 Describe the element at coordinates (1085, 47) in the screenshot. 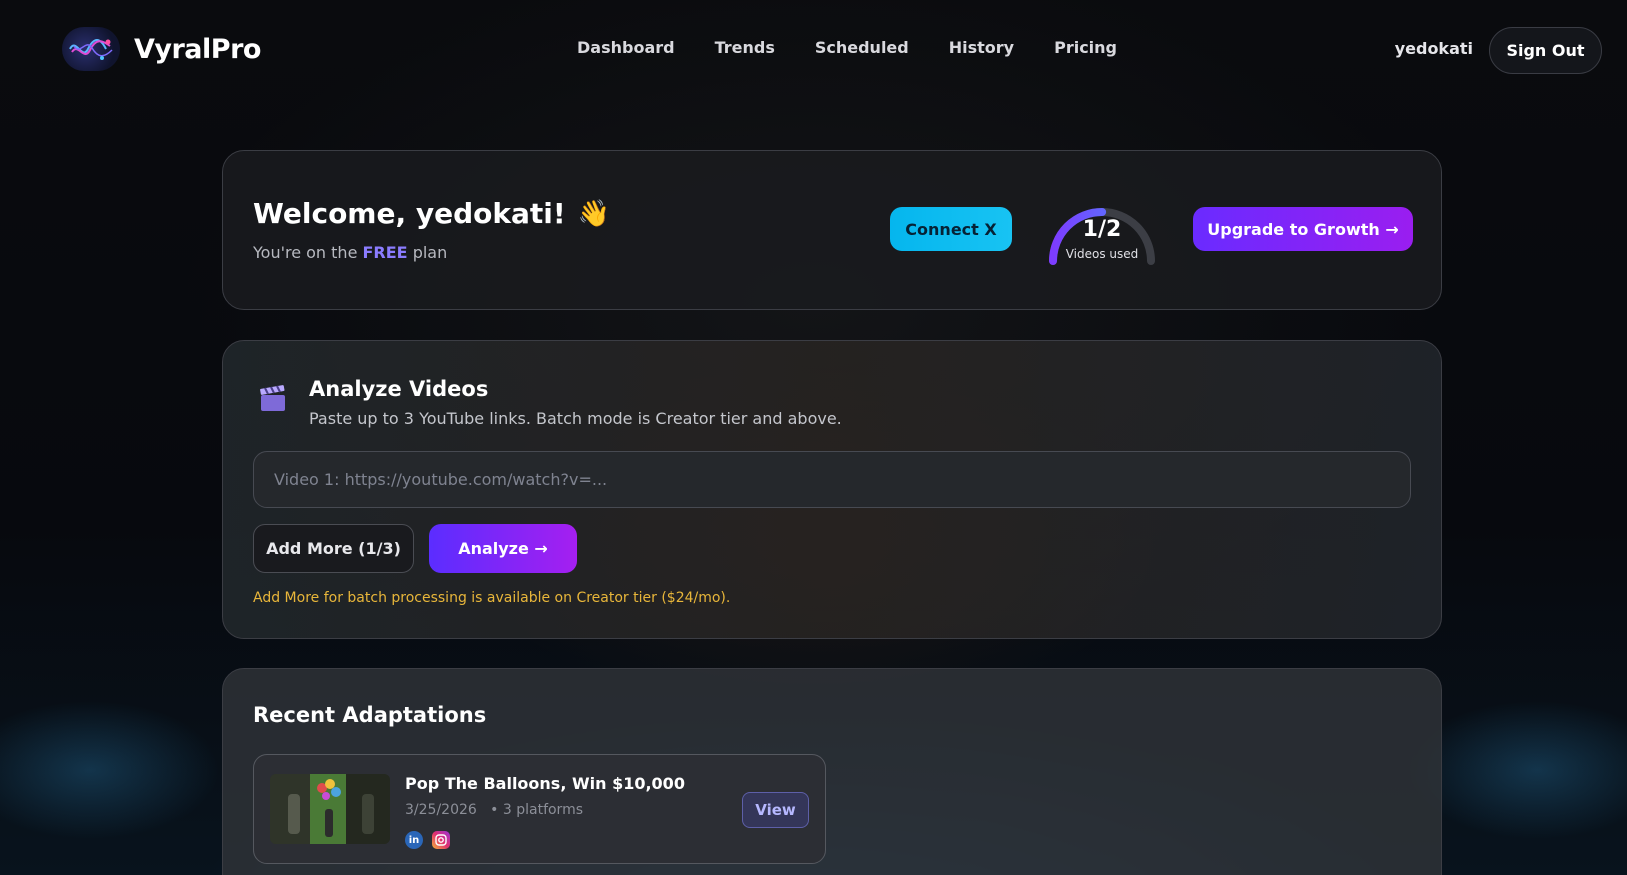

I see `nav-pricing: Pricing` at that location.